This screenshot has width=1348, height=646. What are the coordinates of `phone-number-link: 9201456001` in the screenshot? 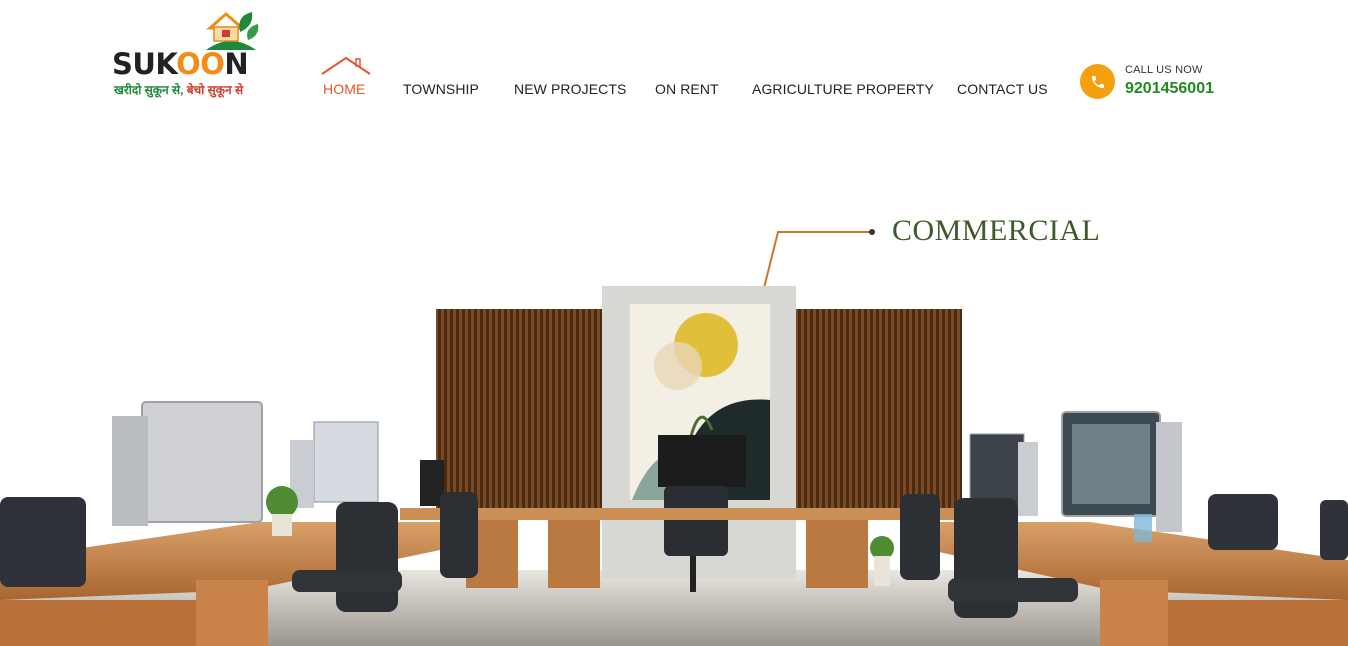 It's located at (1169, 89).